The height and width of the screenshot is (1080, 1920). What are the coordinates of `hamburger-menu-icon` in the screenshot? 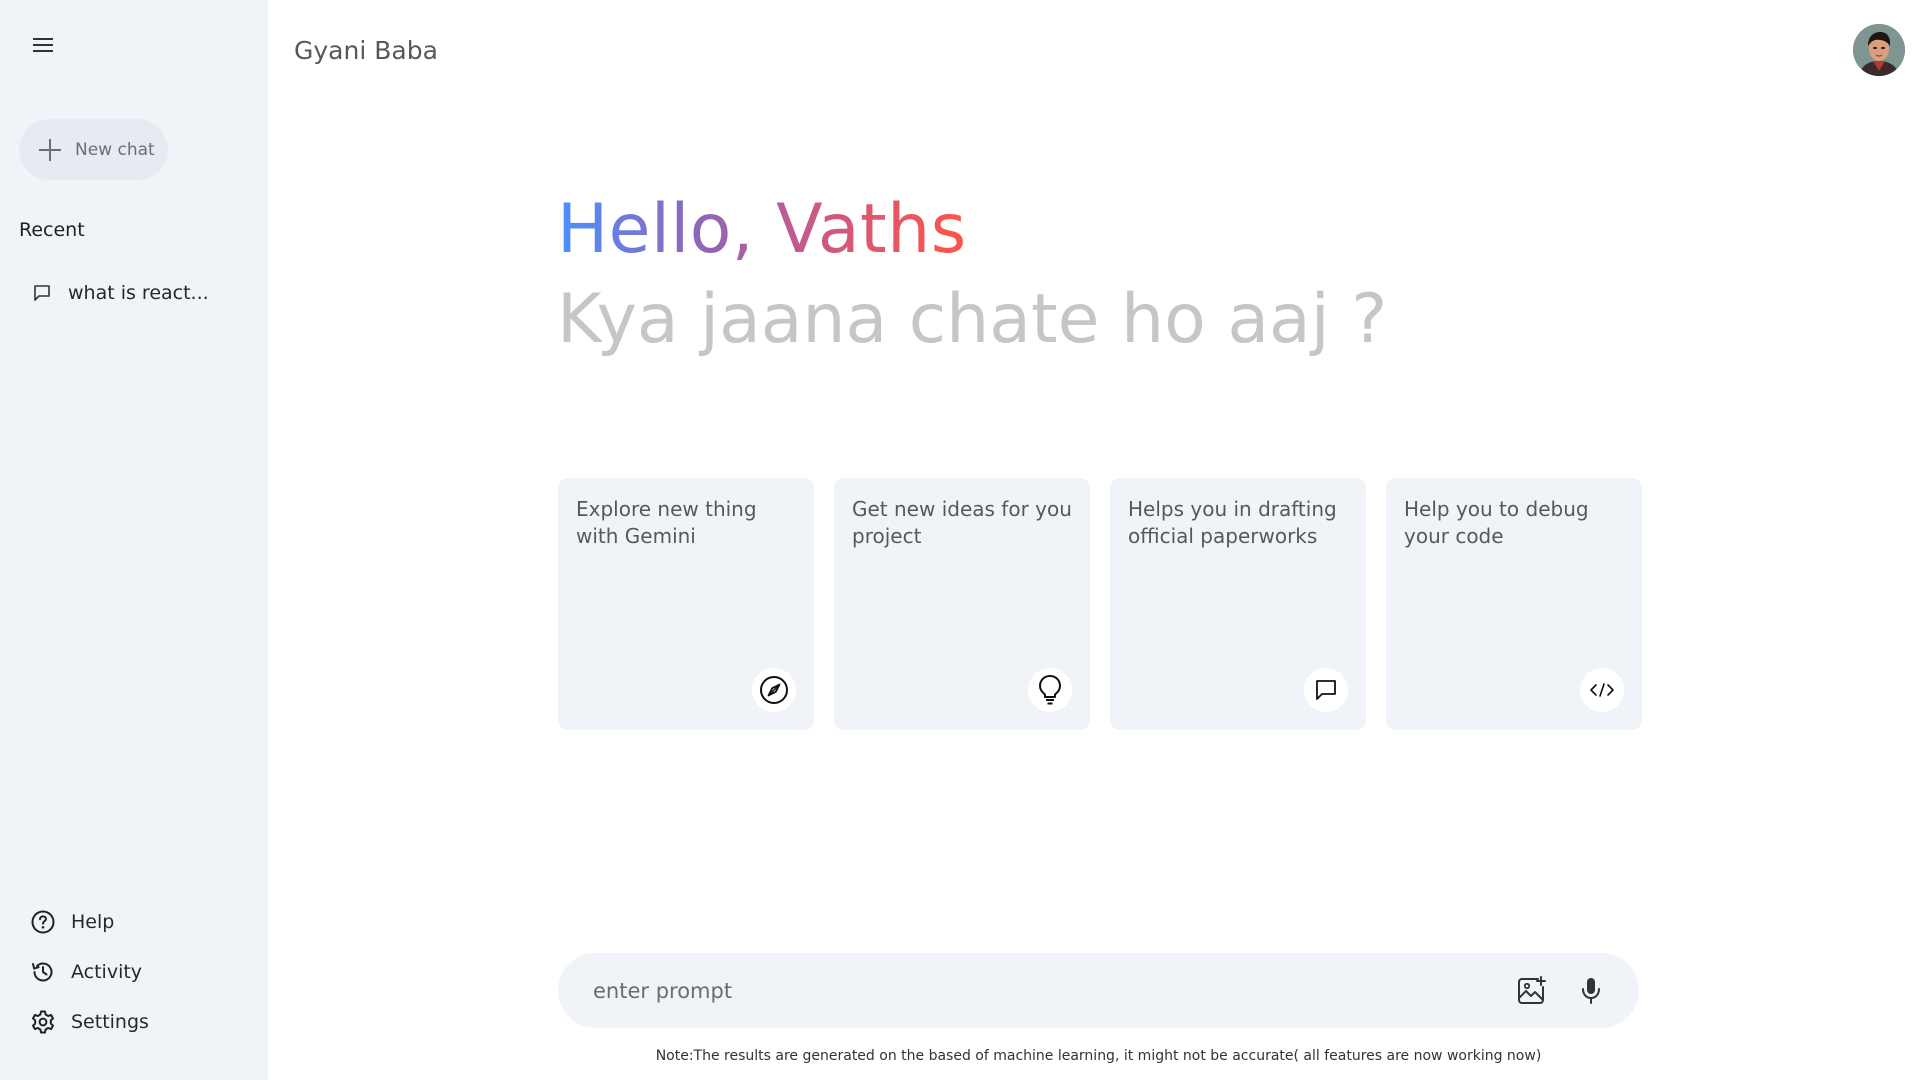 It's located at (43, 45).